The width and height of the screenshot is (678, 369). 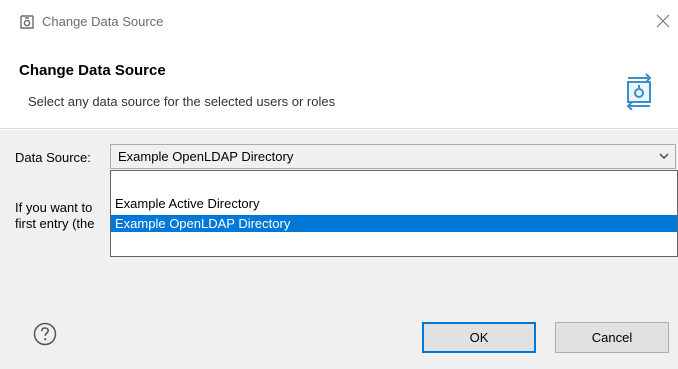 What do you see at coordinates (479, 337) in the screenshot?
I see `ok-button: OK` at bounding box center [479, 337].